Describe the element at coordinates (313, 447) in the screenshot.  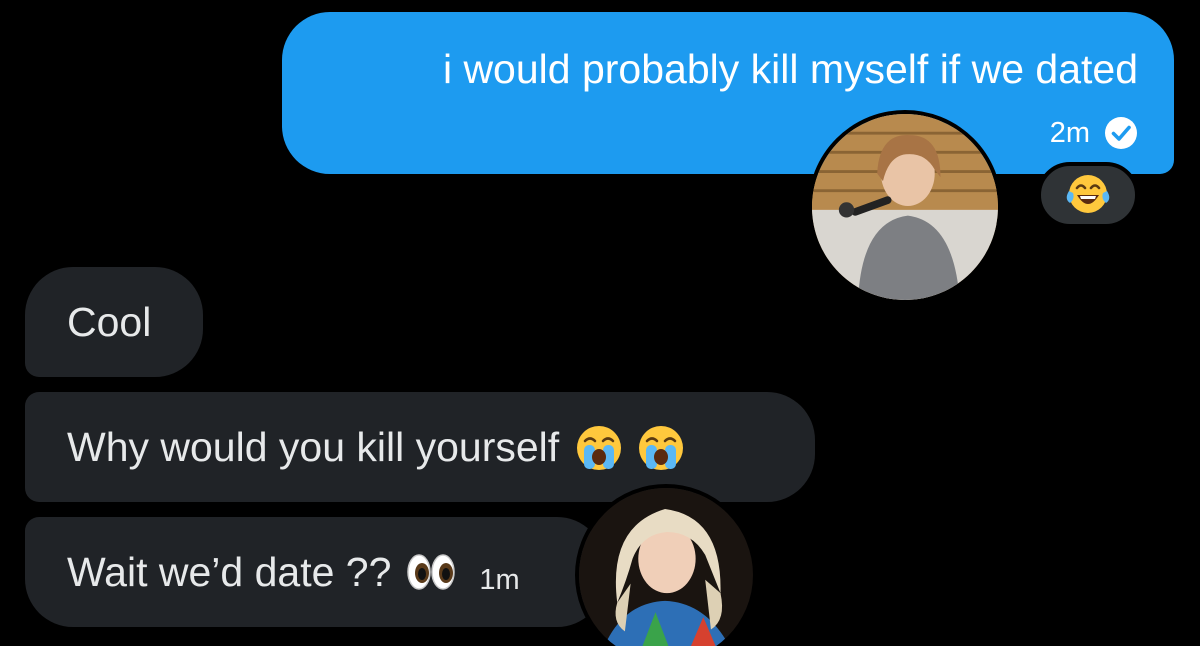
I see `received-message-text: Why would you kill yourself` at that location.